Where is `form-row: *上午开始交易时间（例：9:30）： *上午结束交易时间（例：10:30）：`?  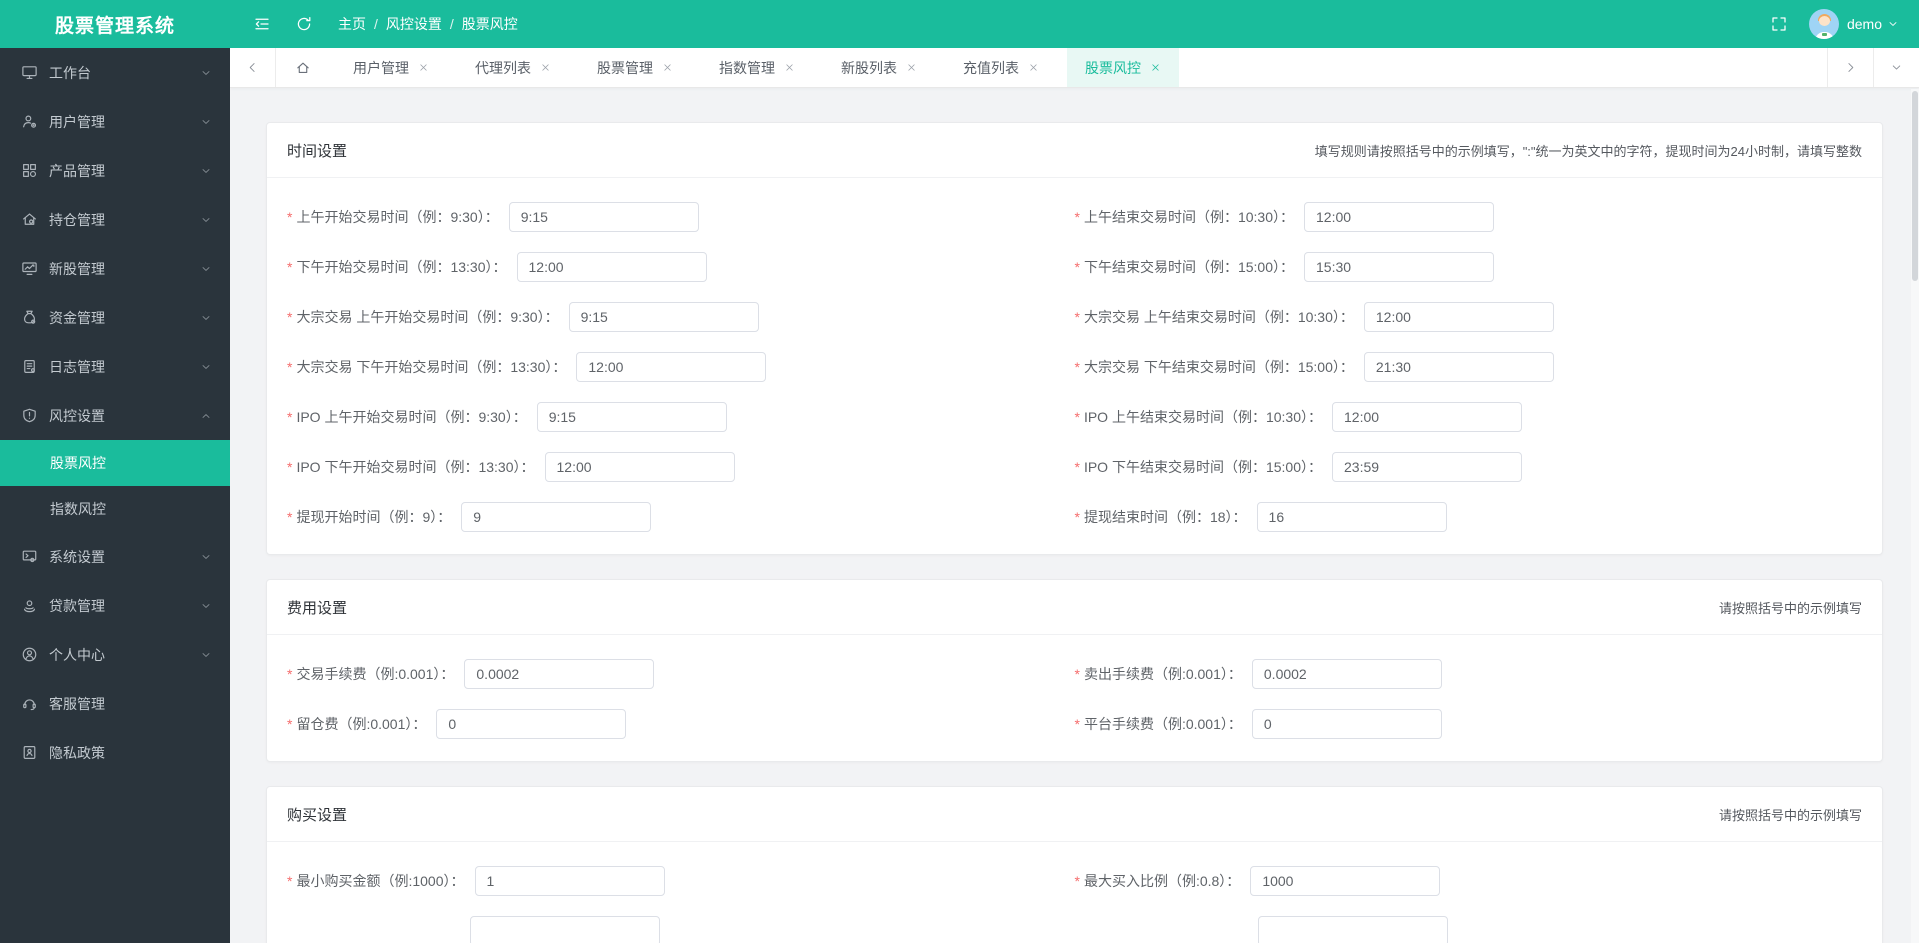 form-row: *上午开始交易时间（例：9:30）： *上午结束交易时间（例：10:30）： is located at coordinates (1074, 217).